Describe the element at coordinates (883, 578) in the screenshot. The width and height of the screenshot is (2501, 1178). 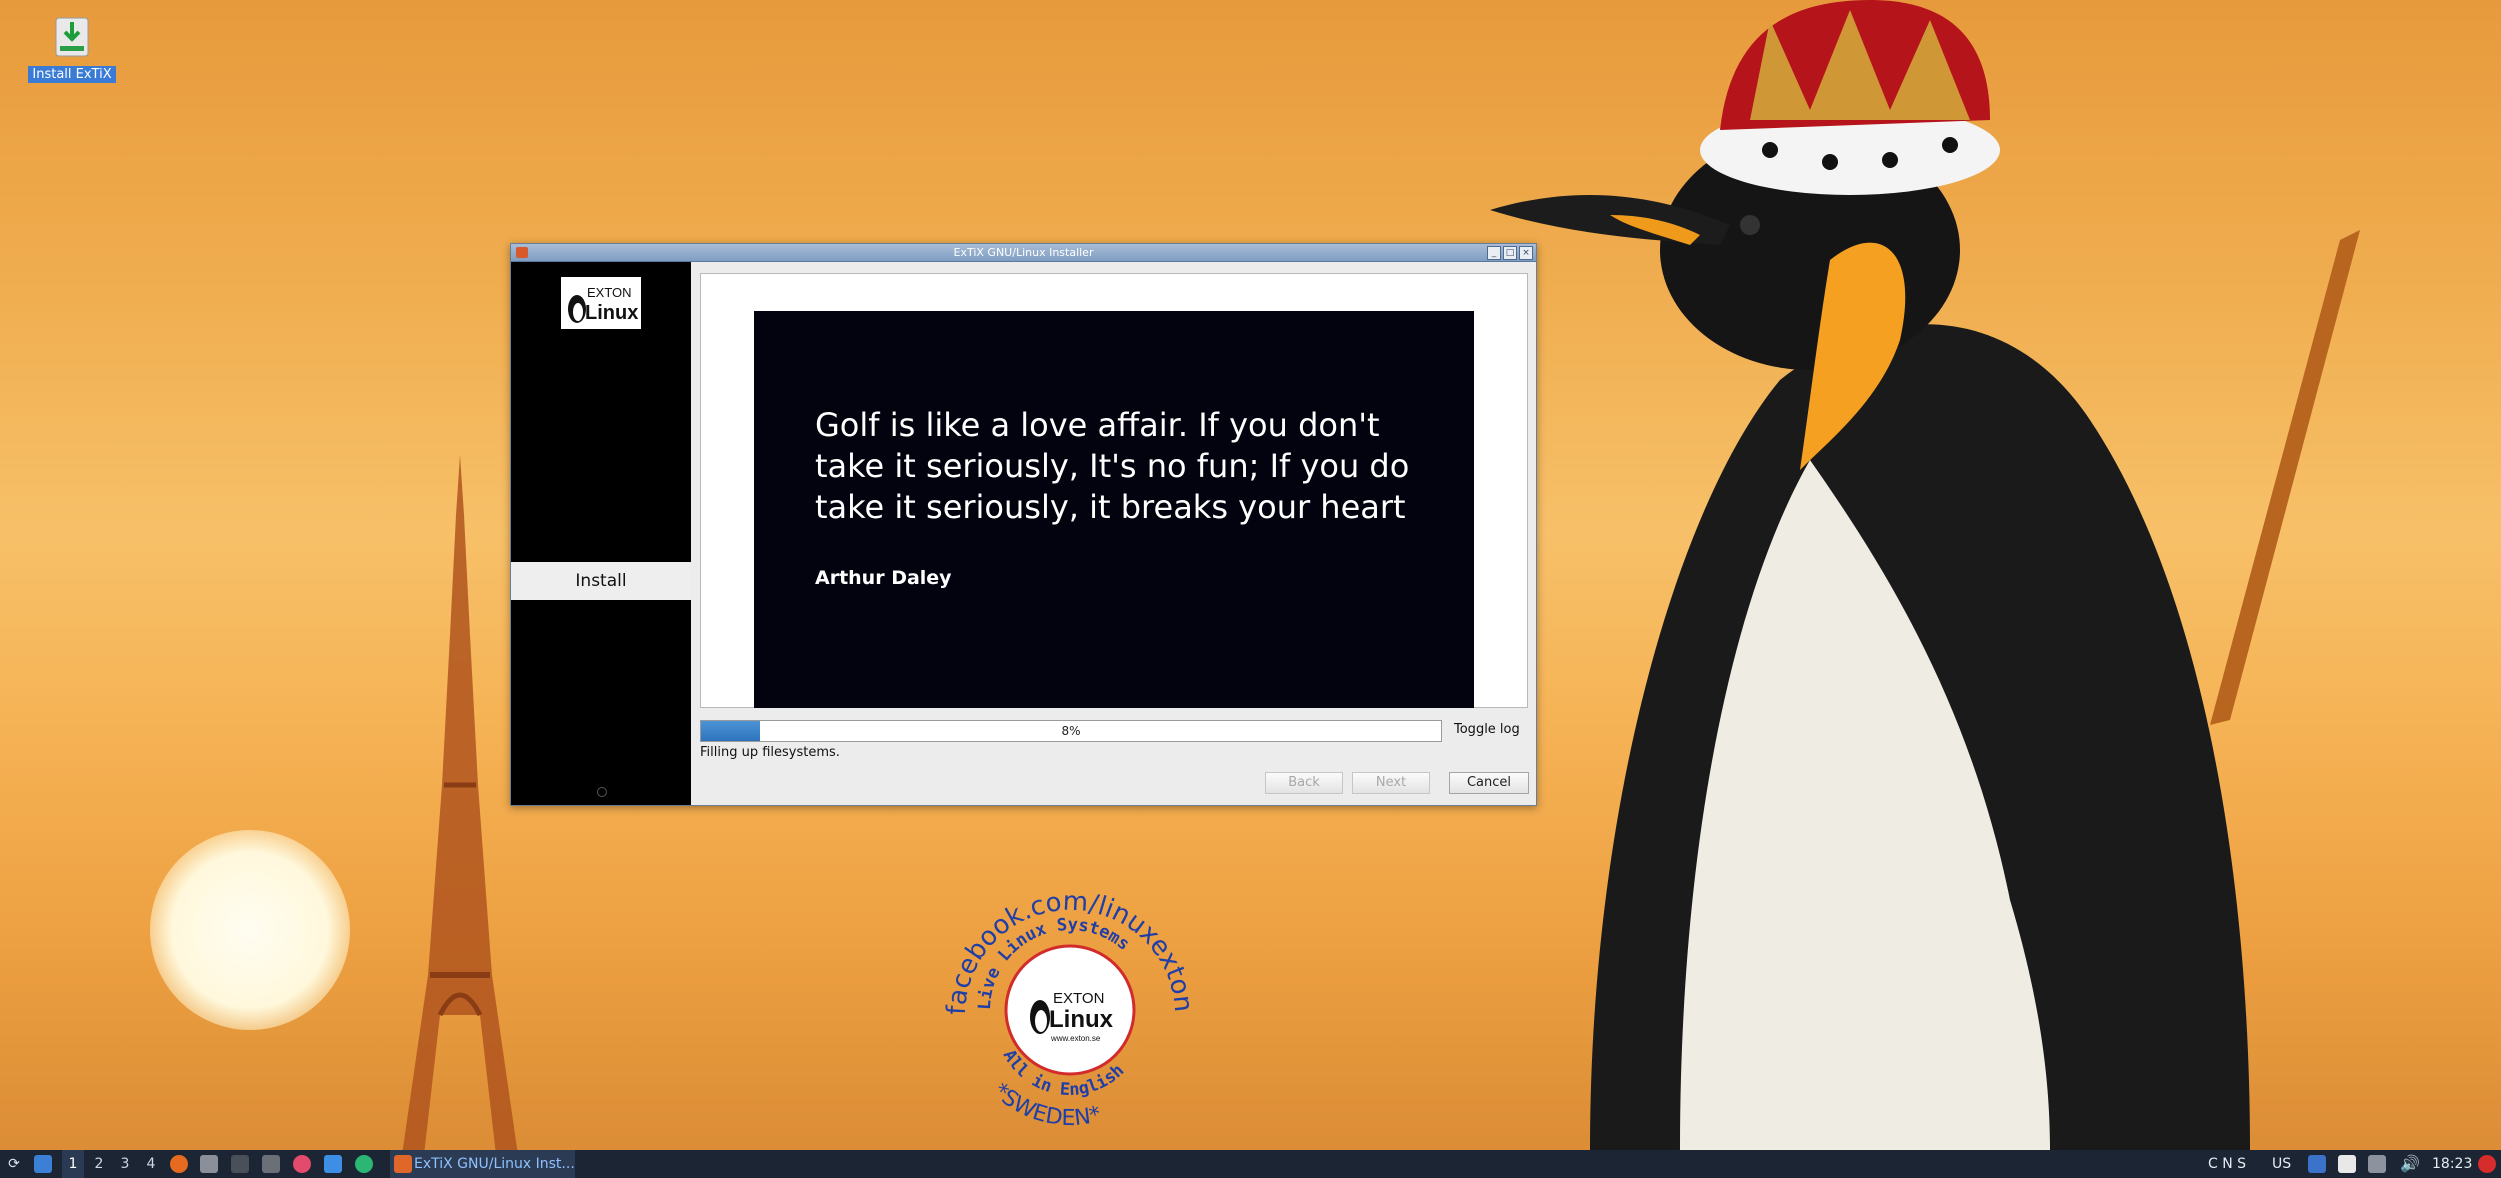
I see `slide-author: Arthur Daley` at that location.